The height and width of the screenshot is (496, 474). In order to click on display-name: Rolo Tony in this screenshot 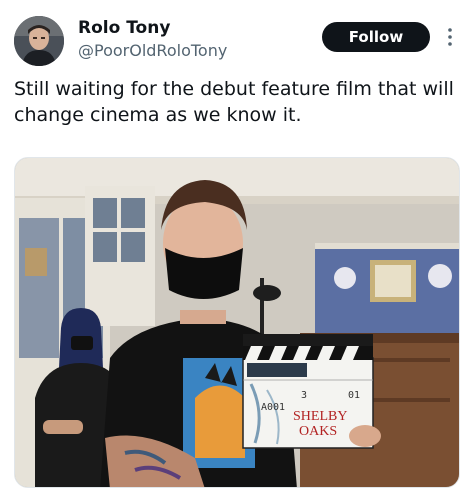, I will do `click(124, 28)`.